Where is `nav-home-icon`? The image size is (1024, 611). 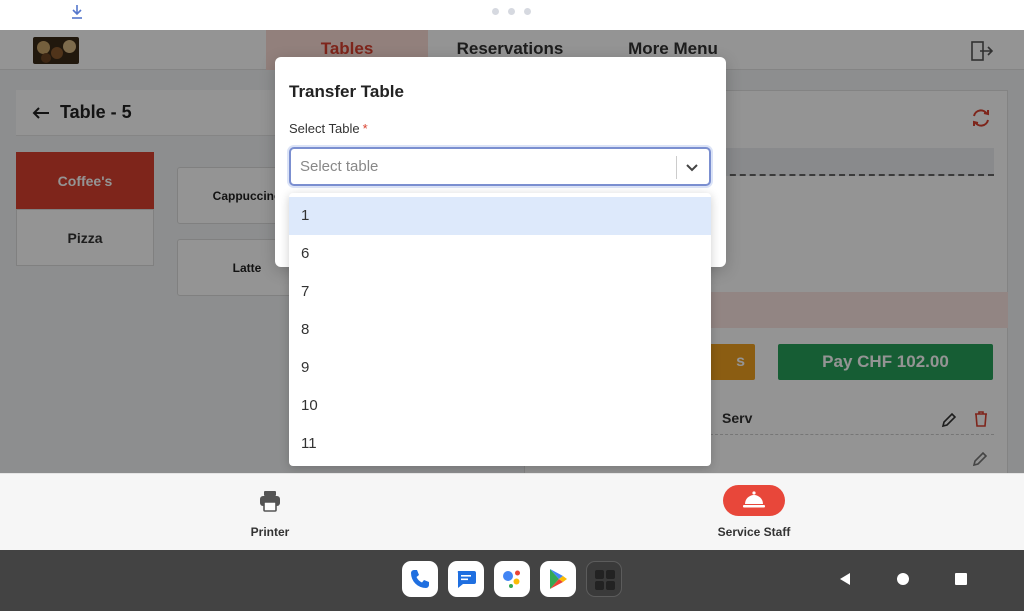 nav-home-icon is located at coordinates (903, 579).